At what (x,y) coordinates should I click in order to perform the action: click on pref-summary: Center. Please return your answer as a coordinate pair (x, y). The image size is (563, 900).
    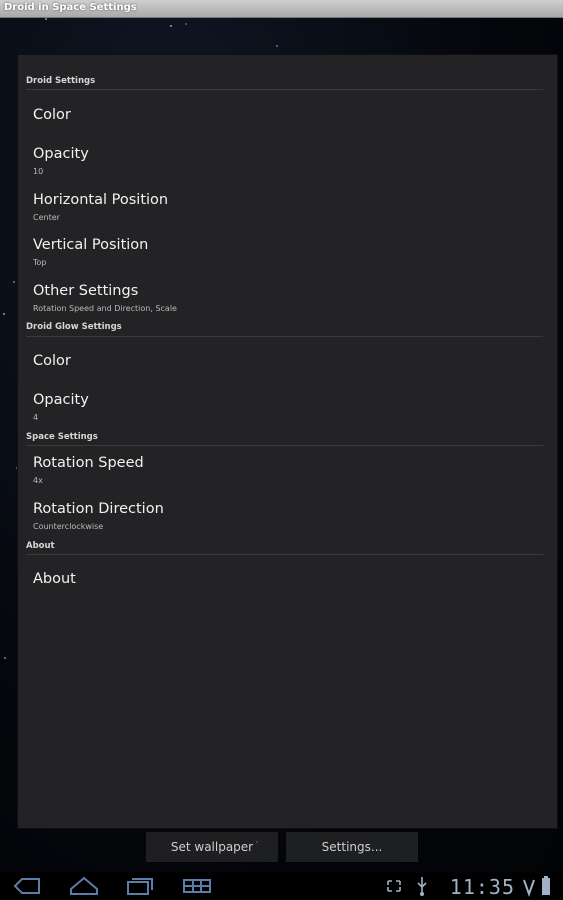
    Looking at the image, I should click on (46, 217).